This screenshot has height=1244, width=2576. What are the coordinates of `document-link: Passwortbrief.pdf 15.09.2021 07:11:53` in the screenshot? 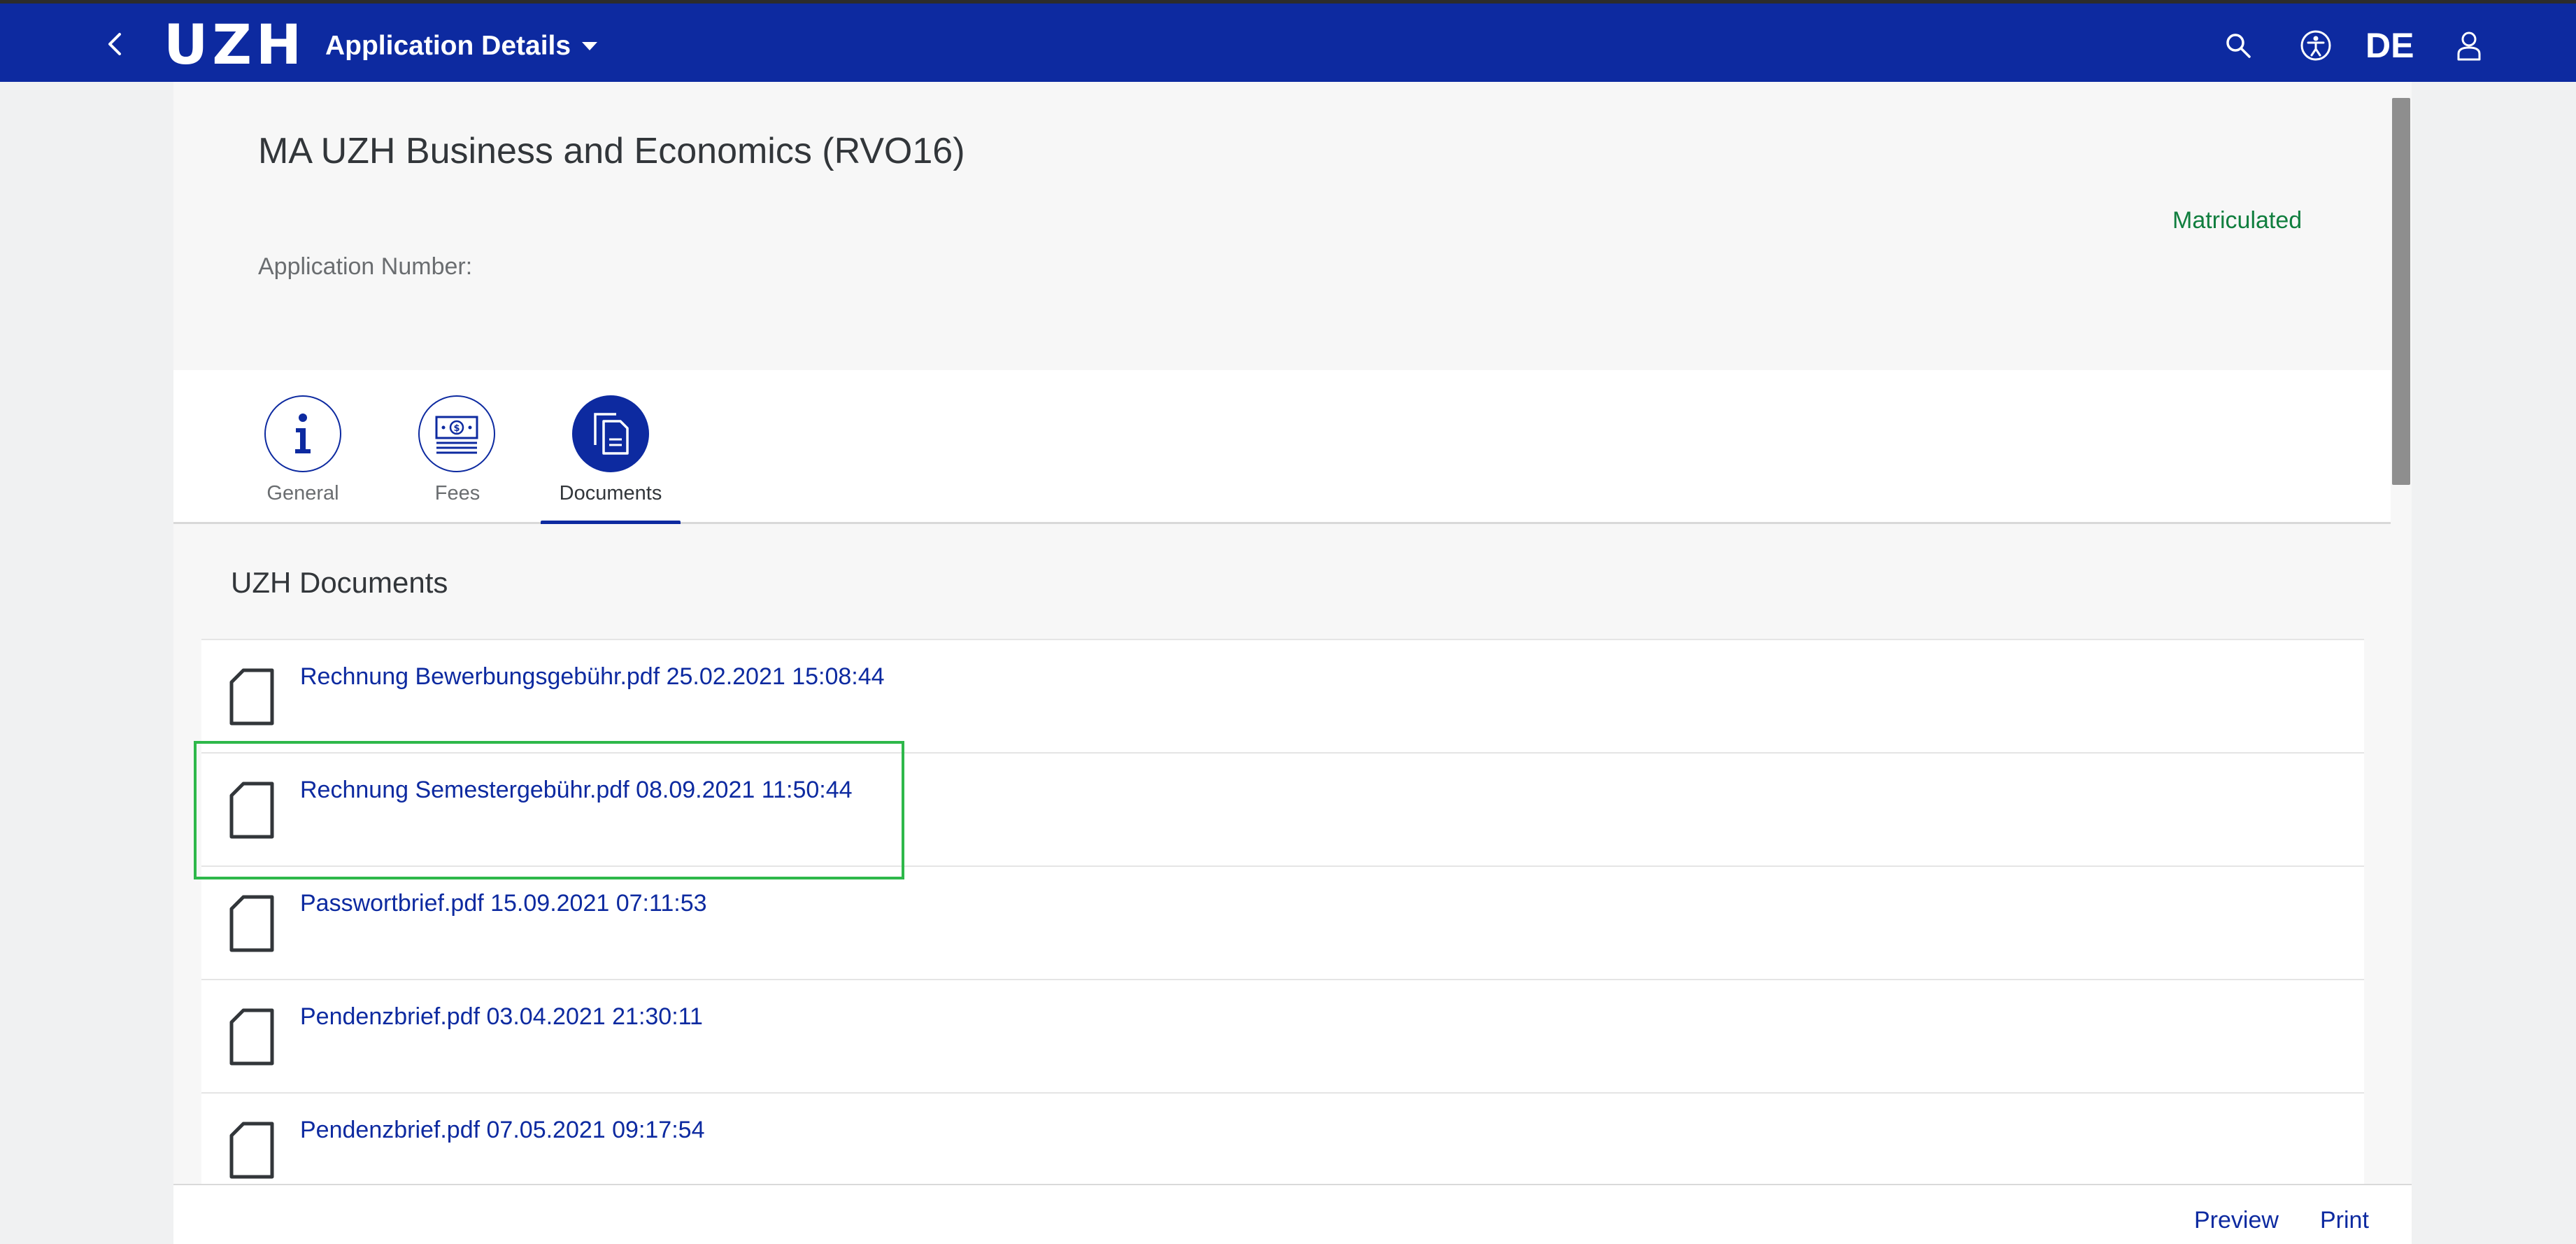 It's located at (503, 903).